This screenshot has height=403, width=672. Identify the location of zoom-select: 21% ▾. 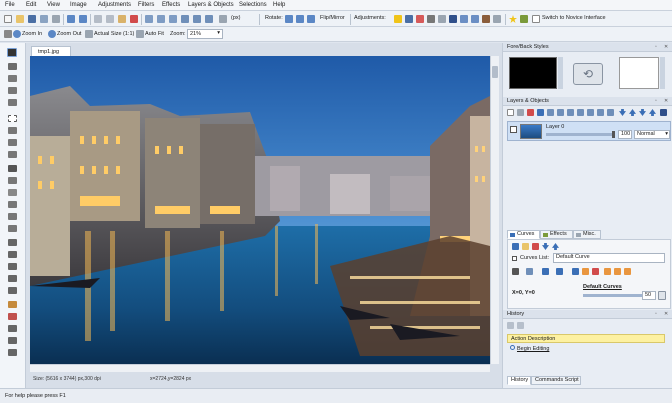
(205, 34).